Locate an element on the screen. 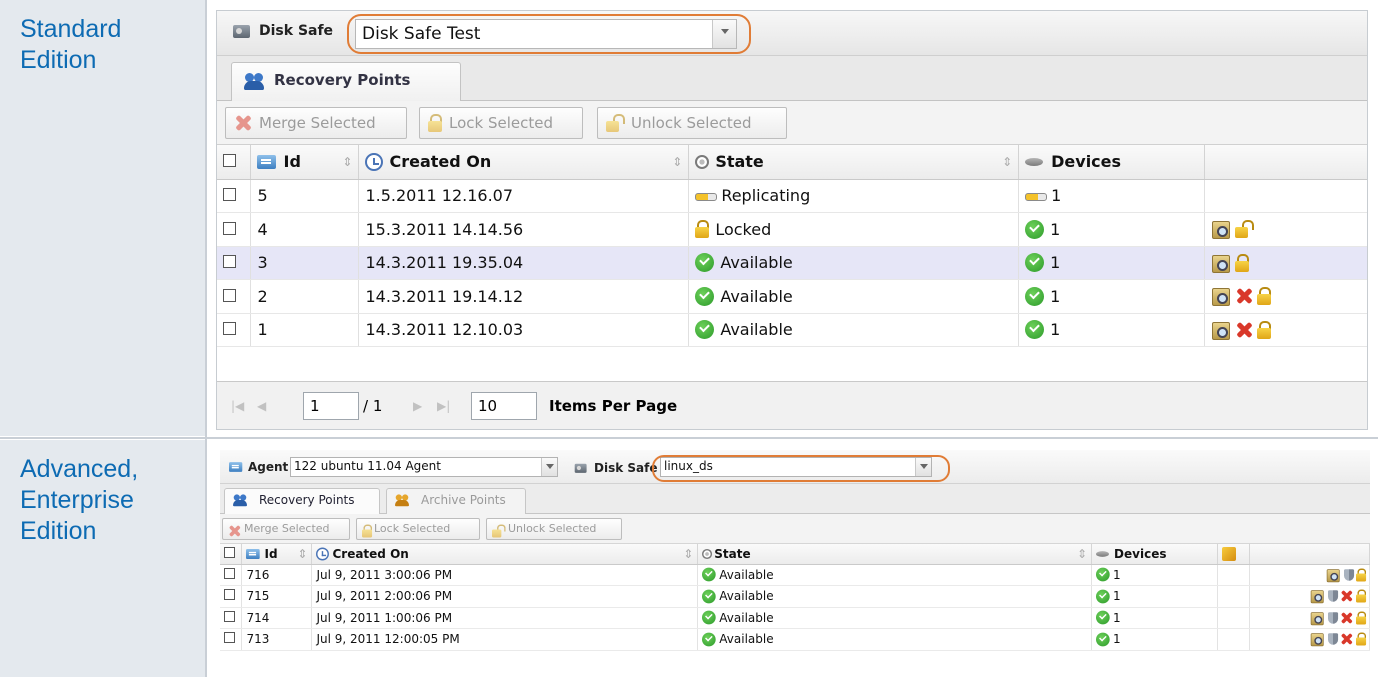  created-cell: Jul 9, 2011 1:00:06 PM is located at coordinates (505, 618).